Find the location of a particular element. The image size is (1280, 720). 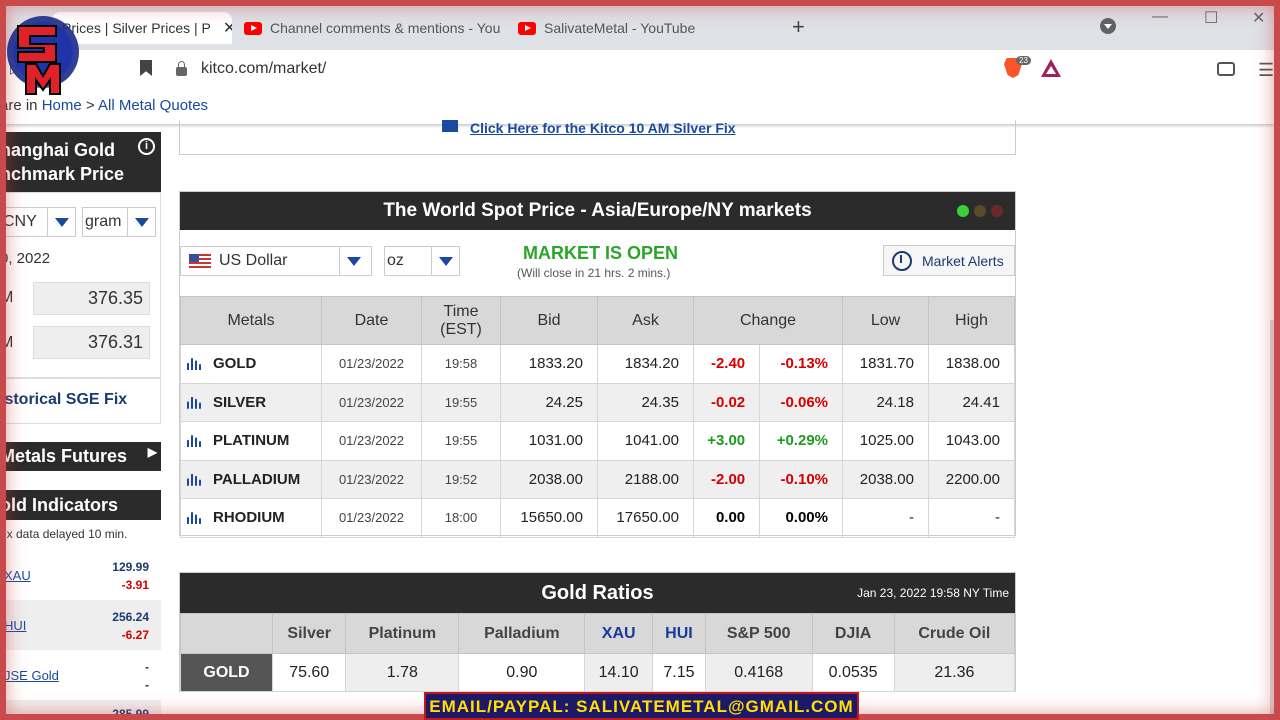

index-name: XAU is located at coordinates (17, 575).